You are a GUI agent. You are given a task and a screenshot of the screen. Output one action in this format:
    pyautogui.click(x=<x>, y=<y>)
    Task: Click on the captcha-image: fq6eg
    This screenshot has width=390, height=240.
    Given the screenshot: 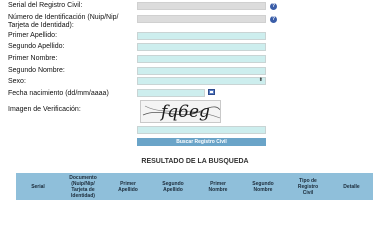 What is the action you would take?
    pyautogui.click(x=180, y=111)
    